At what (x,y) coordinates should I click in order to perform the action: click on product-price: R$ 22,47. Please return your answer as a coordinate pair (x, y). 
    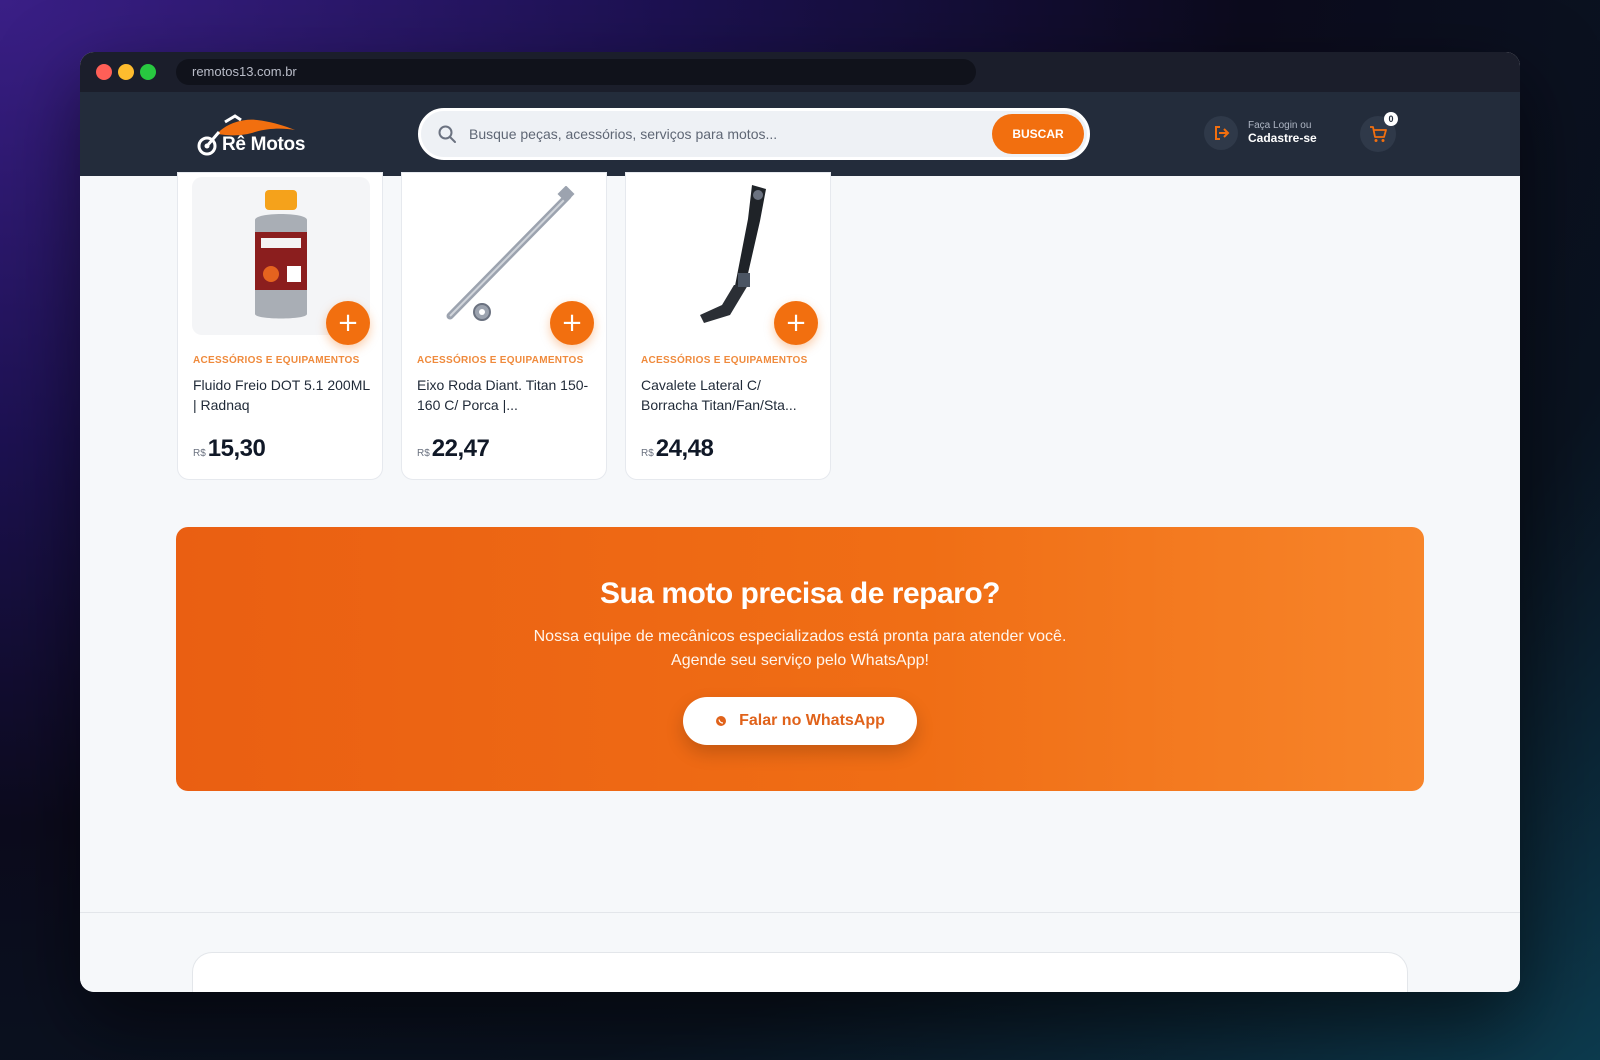
    Looking at the image, I should click on (453, 449).